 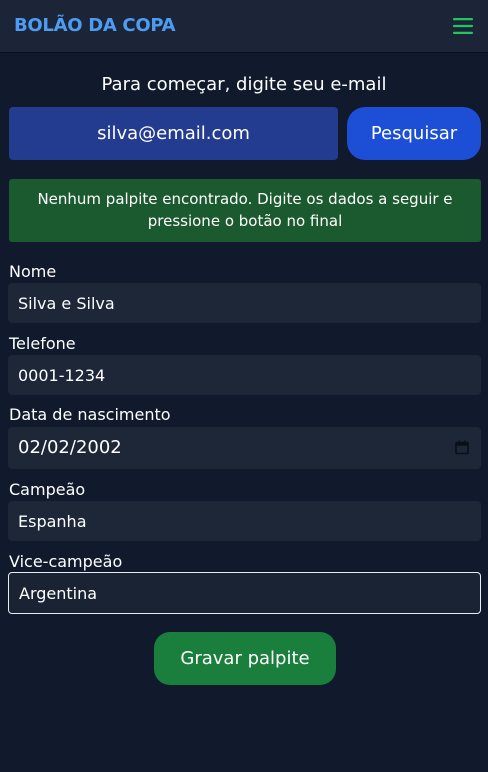 I want to click on phone-field, so click(x=244, y=375).